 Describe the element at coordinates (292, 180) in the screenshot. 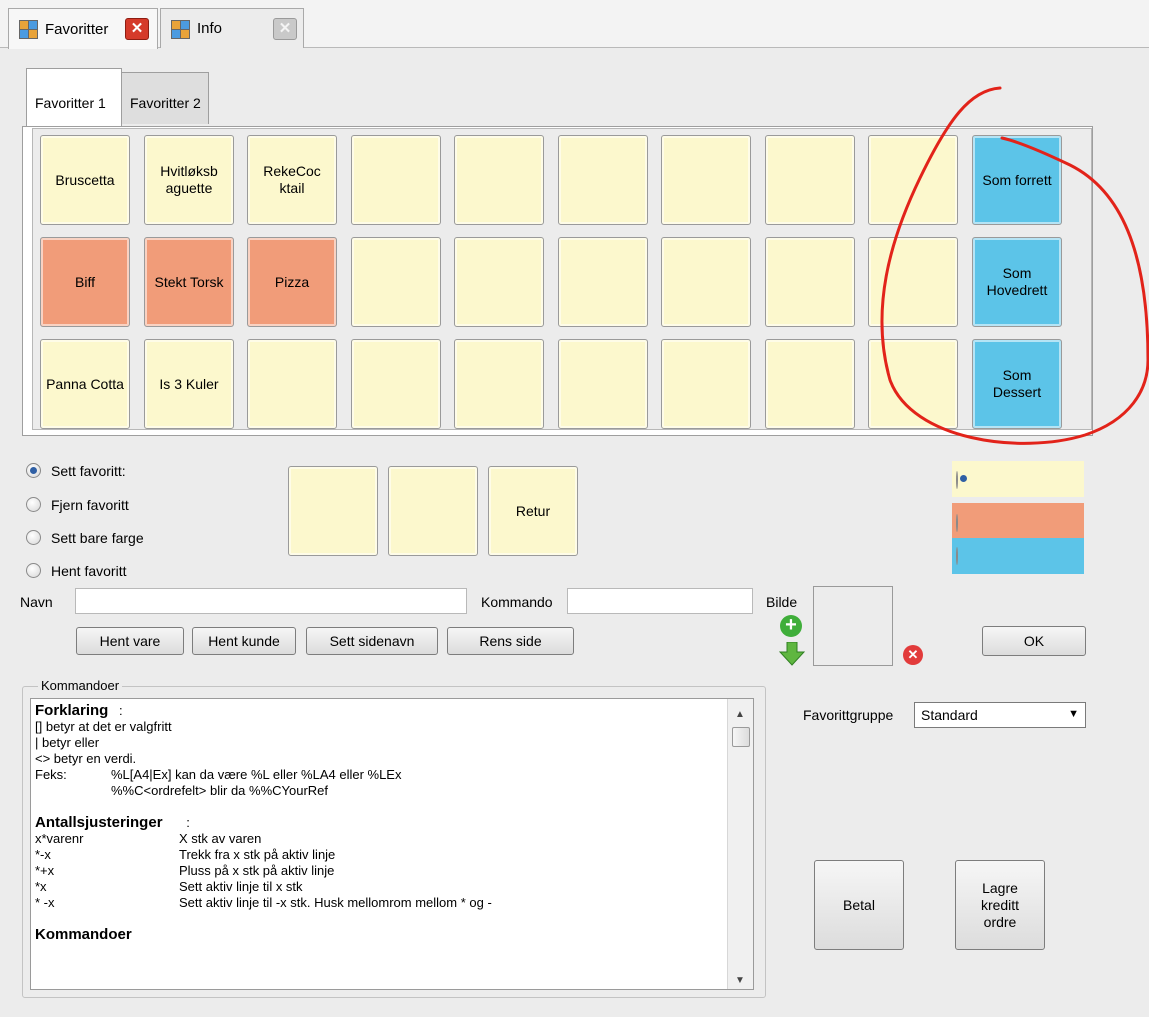

I see `favorite-button: RekeCoc ktail` at that location.